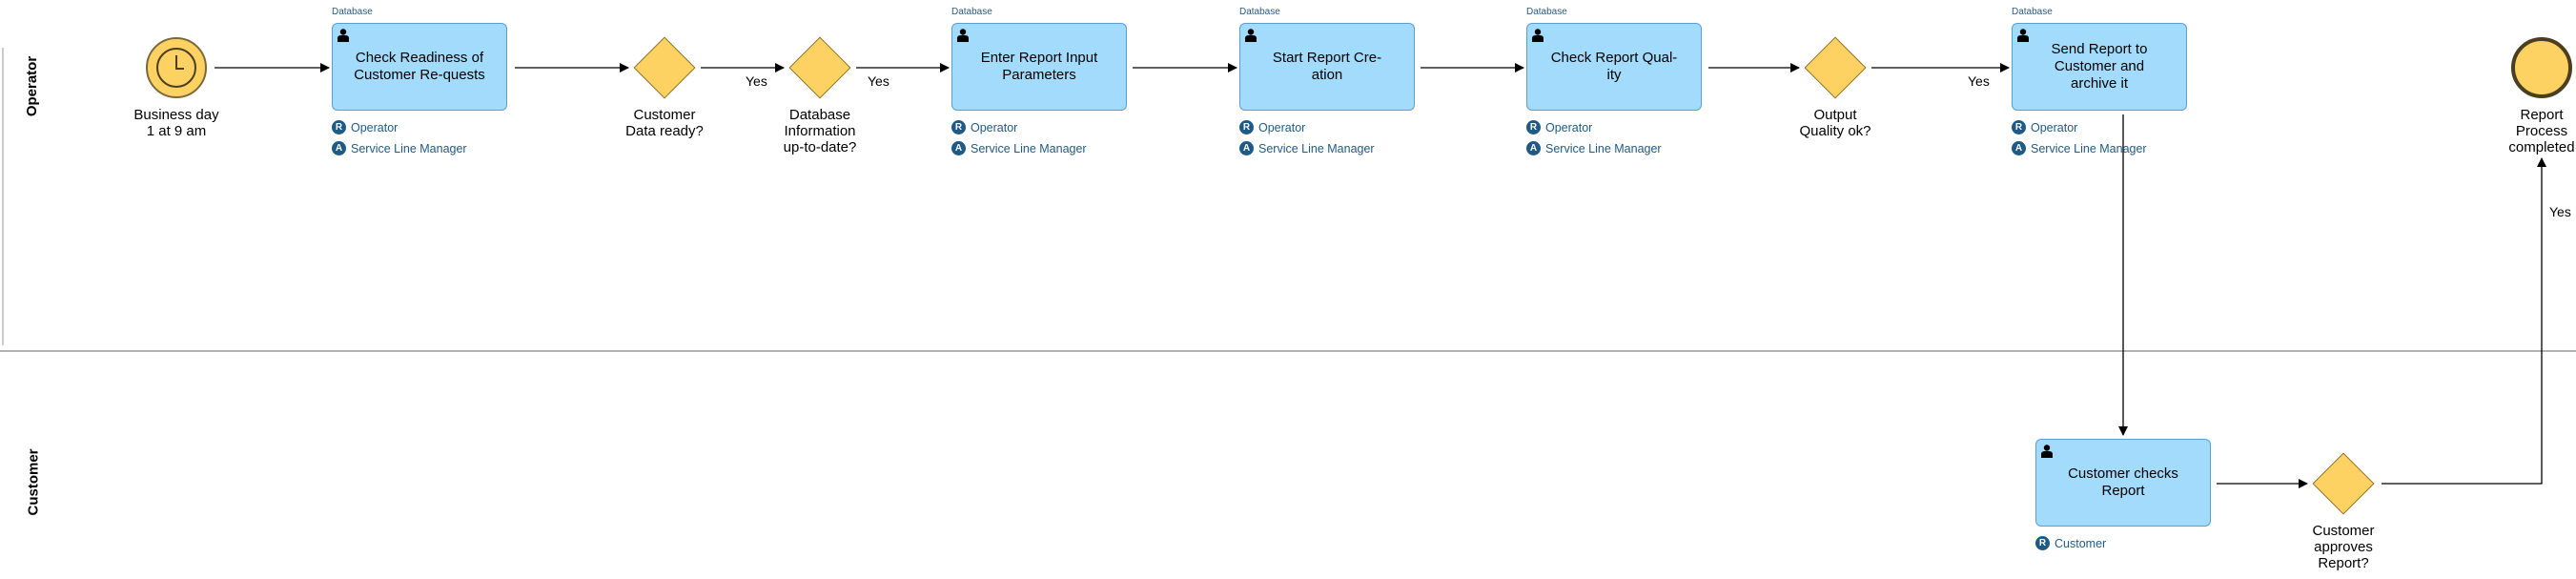  I want to click on end-event-label: Report Process completed, so click(2542, 131).